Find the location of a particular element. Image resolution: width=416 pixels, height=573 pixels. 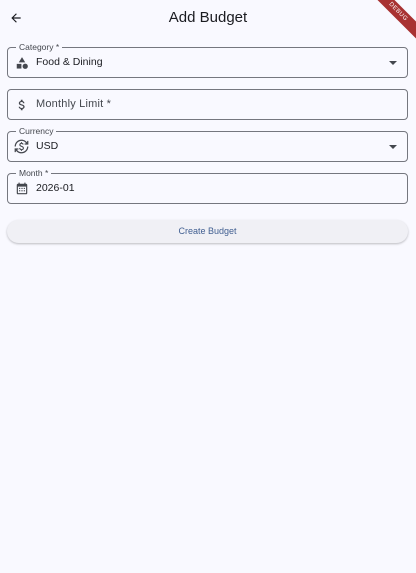

page-title: Add Budget is located at coordinates (208, 17).